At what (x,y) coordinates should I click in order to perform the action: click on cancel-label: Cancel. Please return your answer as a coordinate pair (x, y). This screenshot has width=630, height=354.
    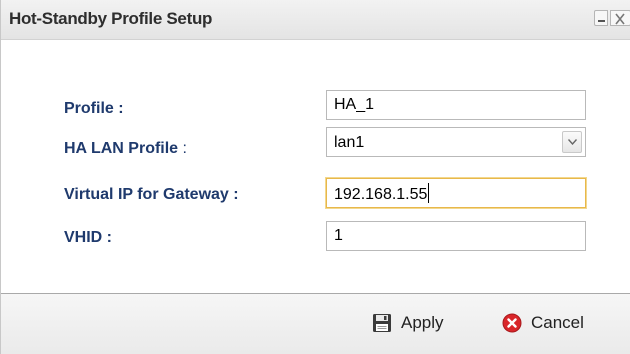
    Looking at the image, I should click on (557, 322).